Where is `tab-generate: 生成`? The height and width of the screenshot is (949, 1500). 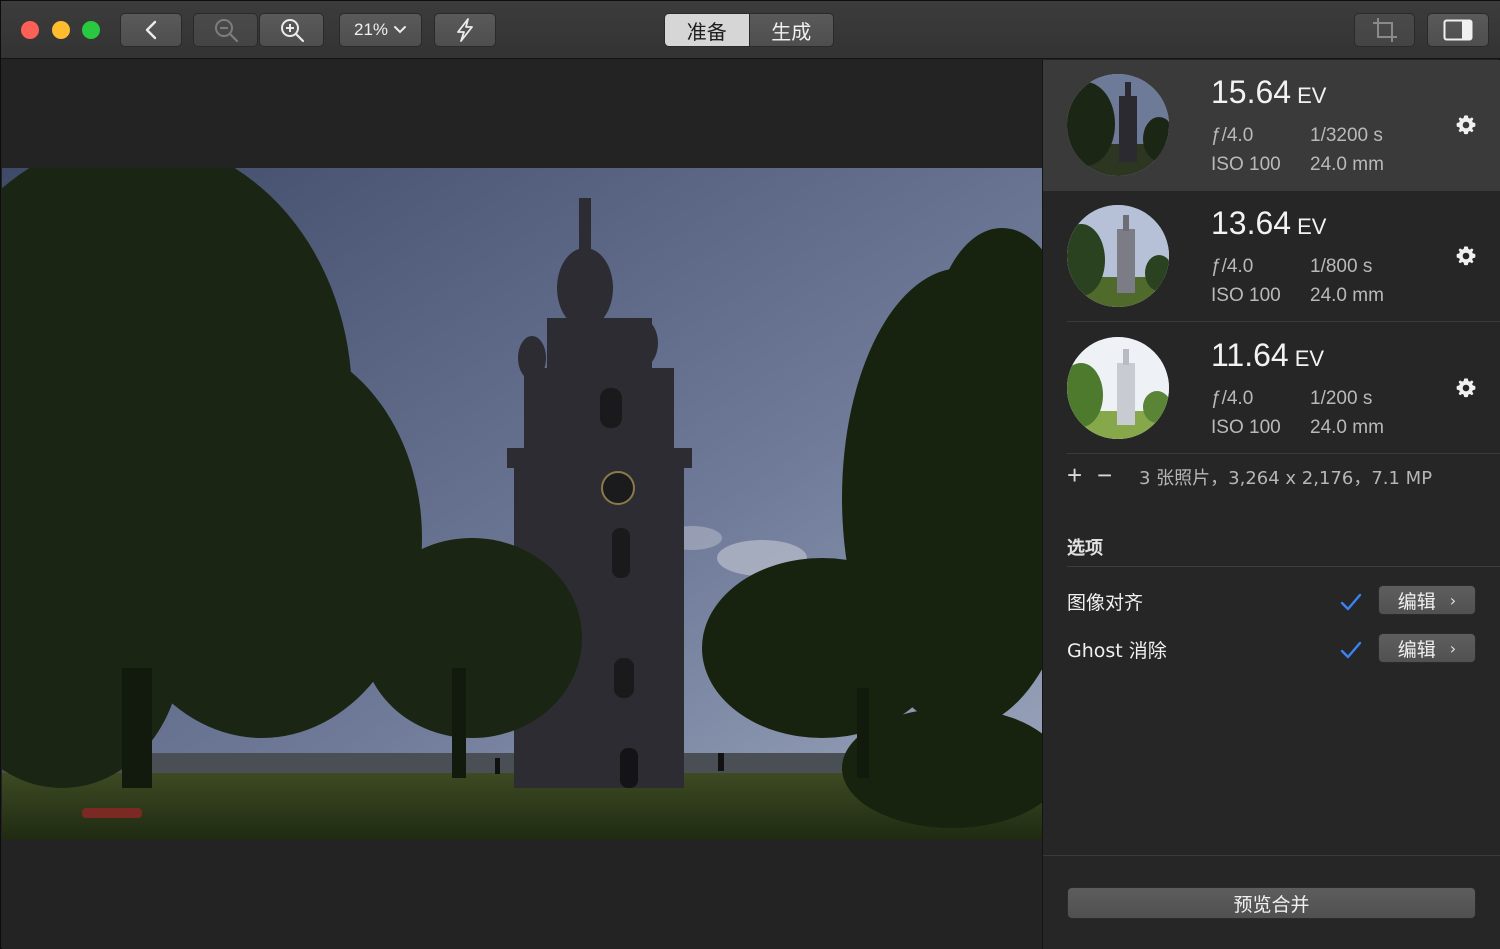
tab-generate: 生成 is located at coordinates (790, 30).